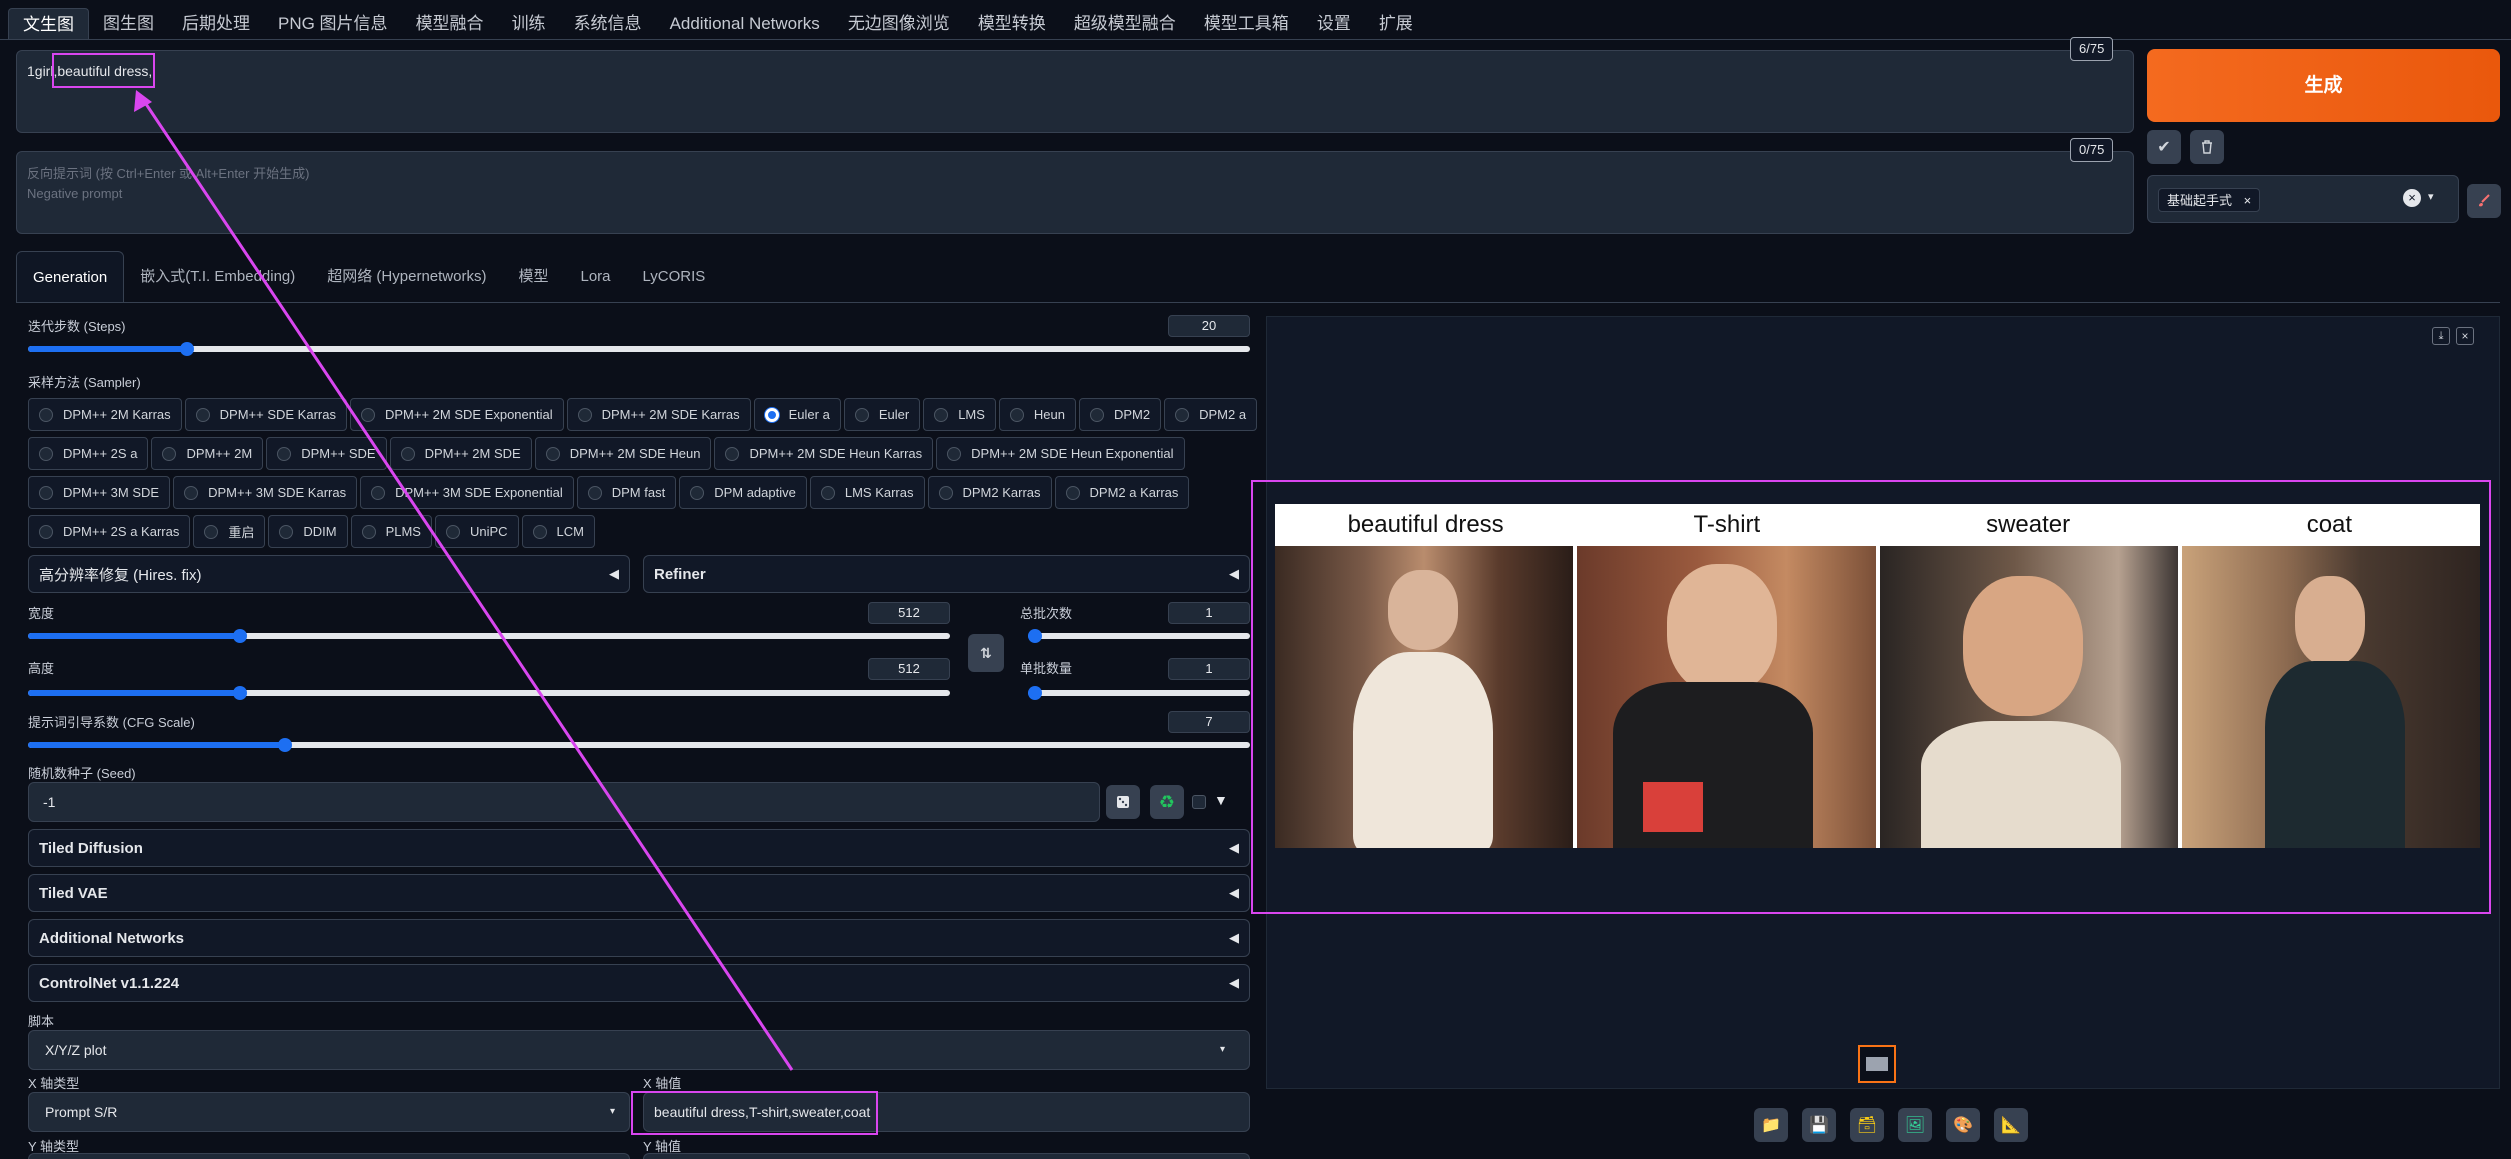  Describe the element at coordinates (2484, 201) in the screenshot. I see `edit-styles-button` at that location.